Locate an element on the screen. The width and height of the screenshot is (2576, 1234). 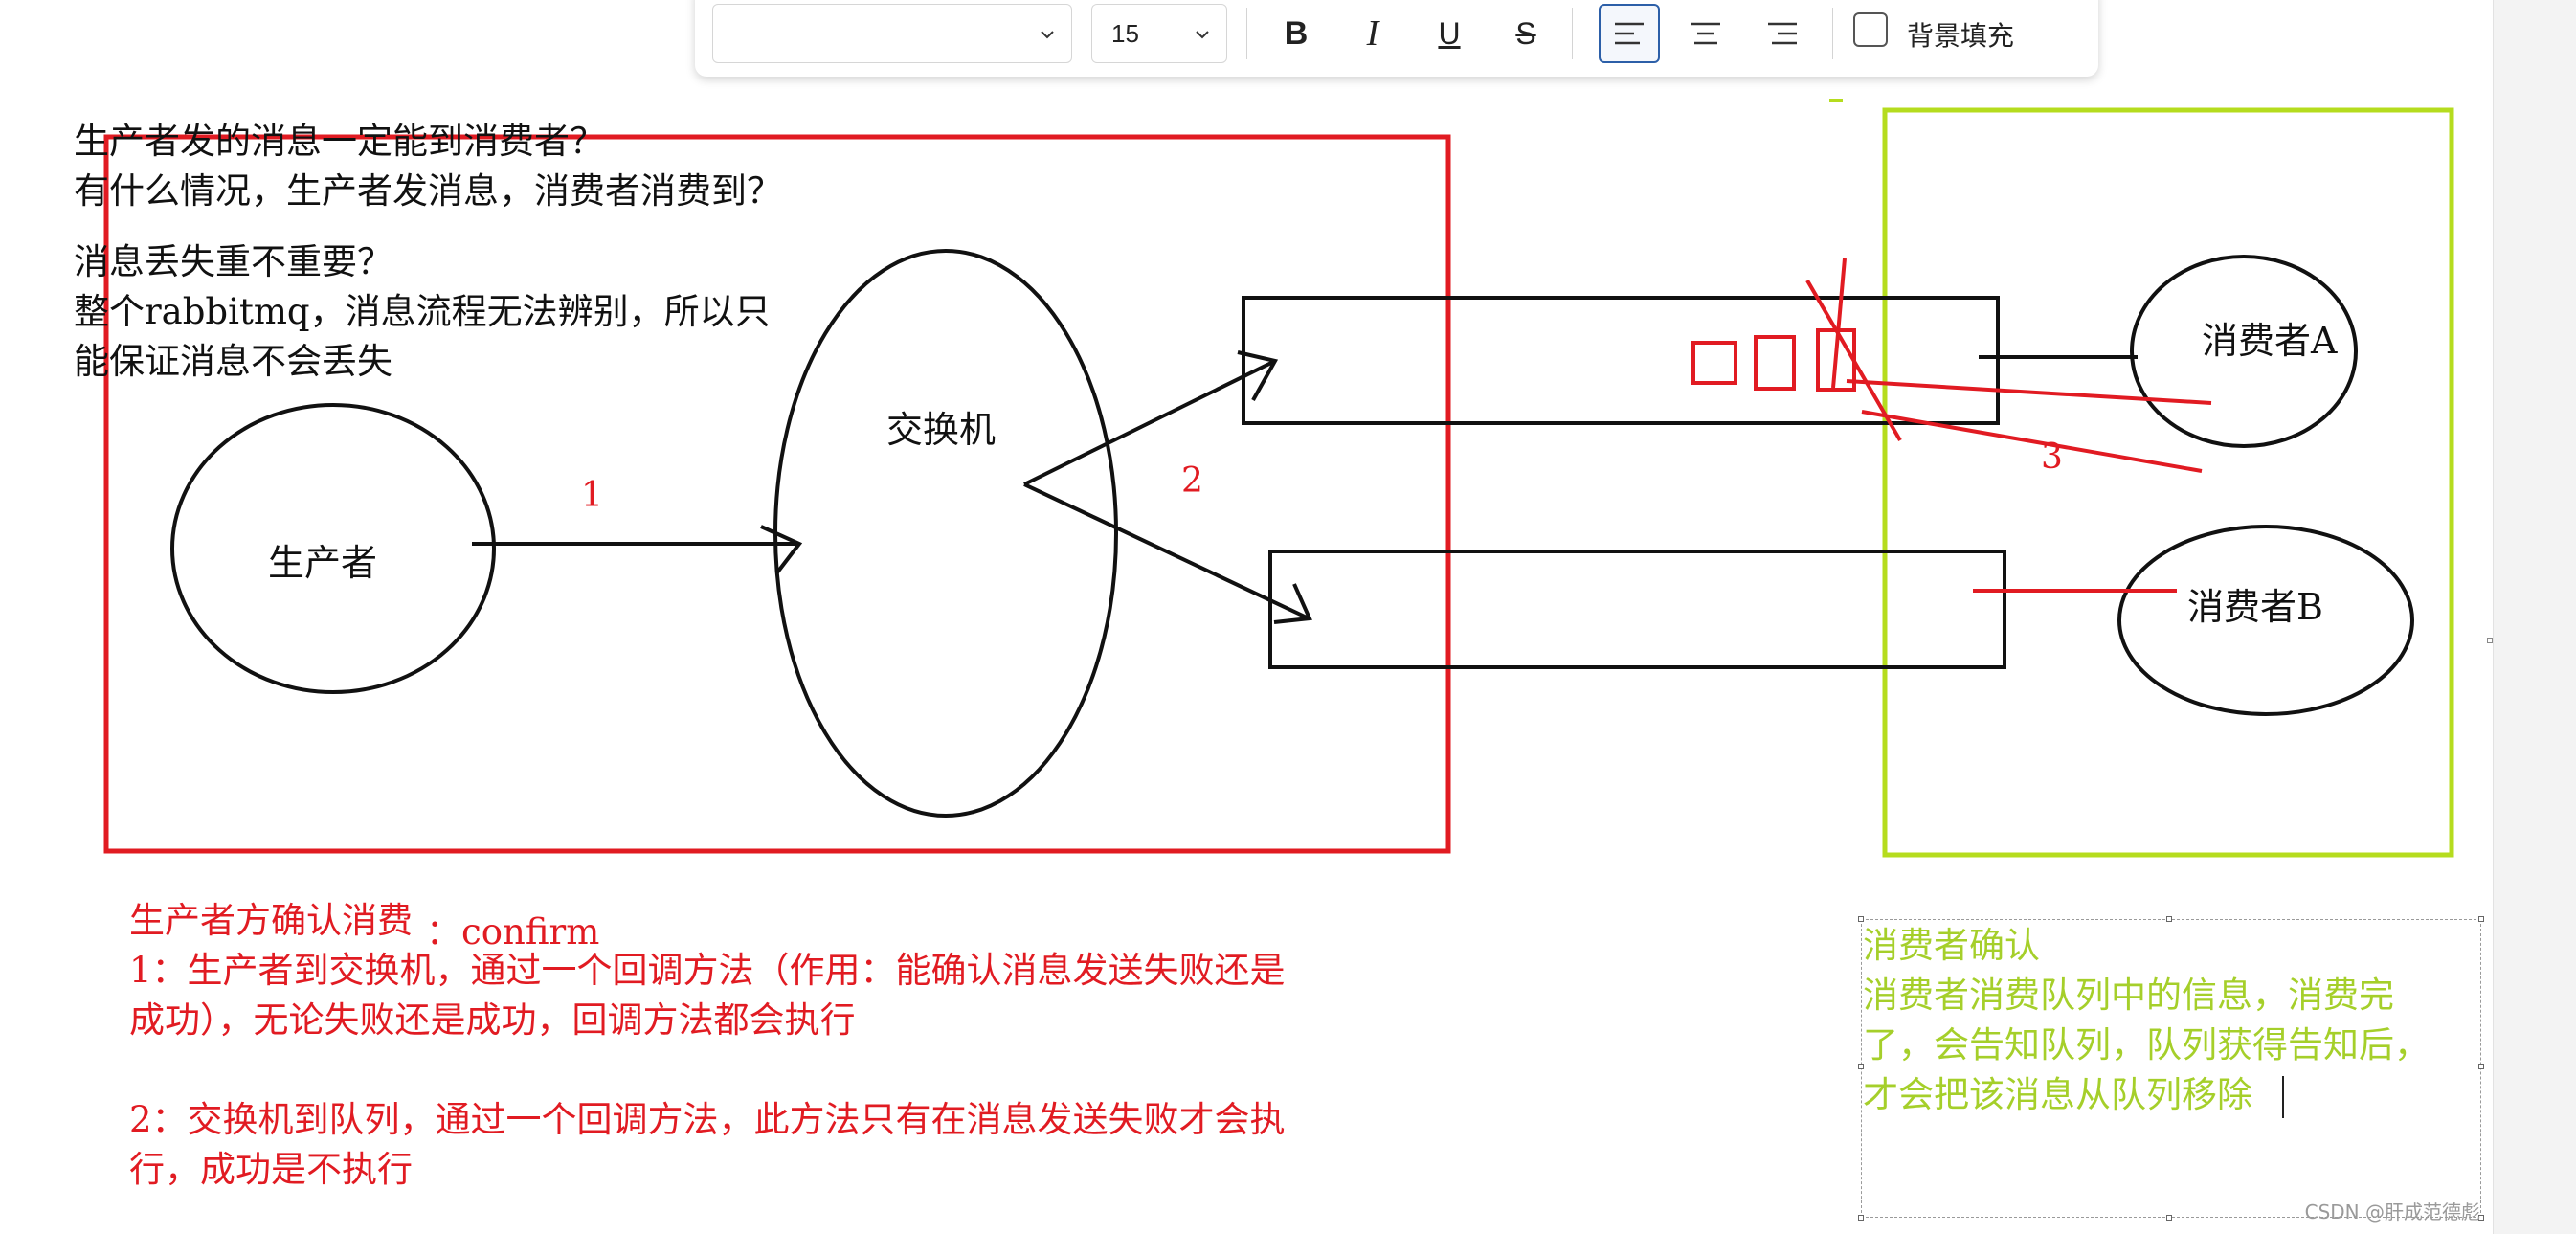
consumer-a-label: 消费者A is located at coordinates (2270, 341).